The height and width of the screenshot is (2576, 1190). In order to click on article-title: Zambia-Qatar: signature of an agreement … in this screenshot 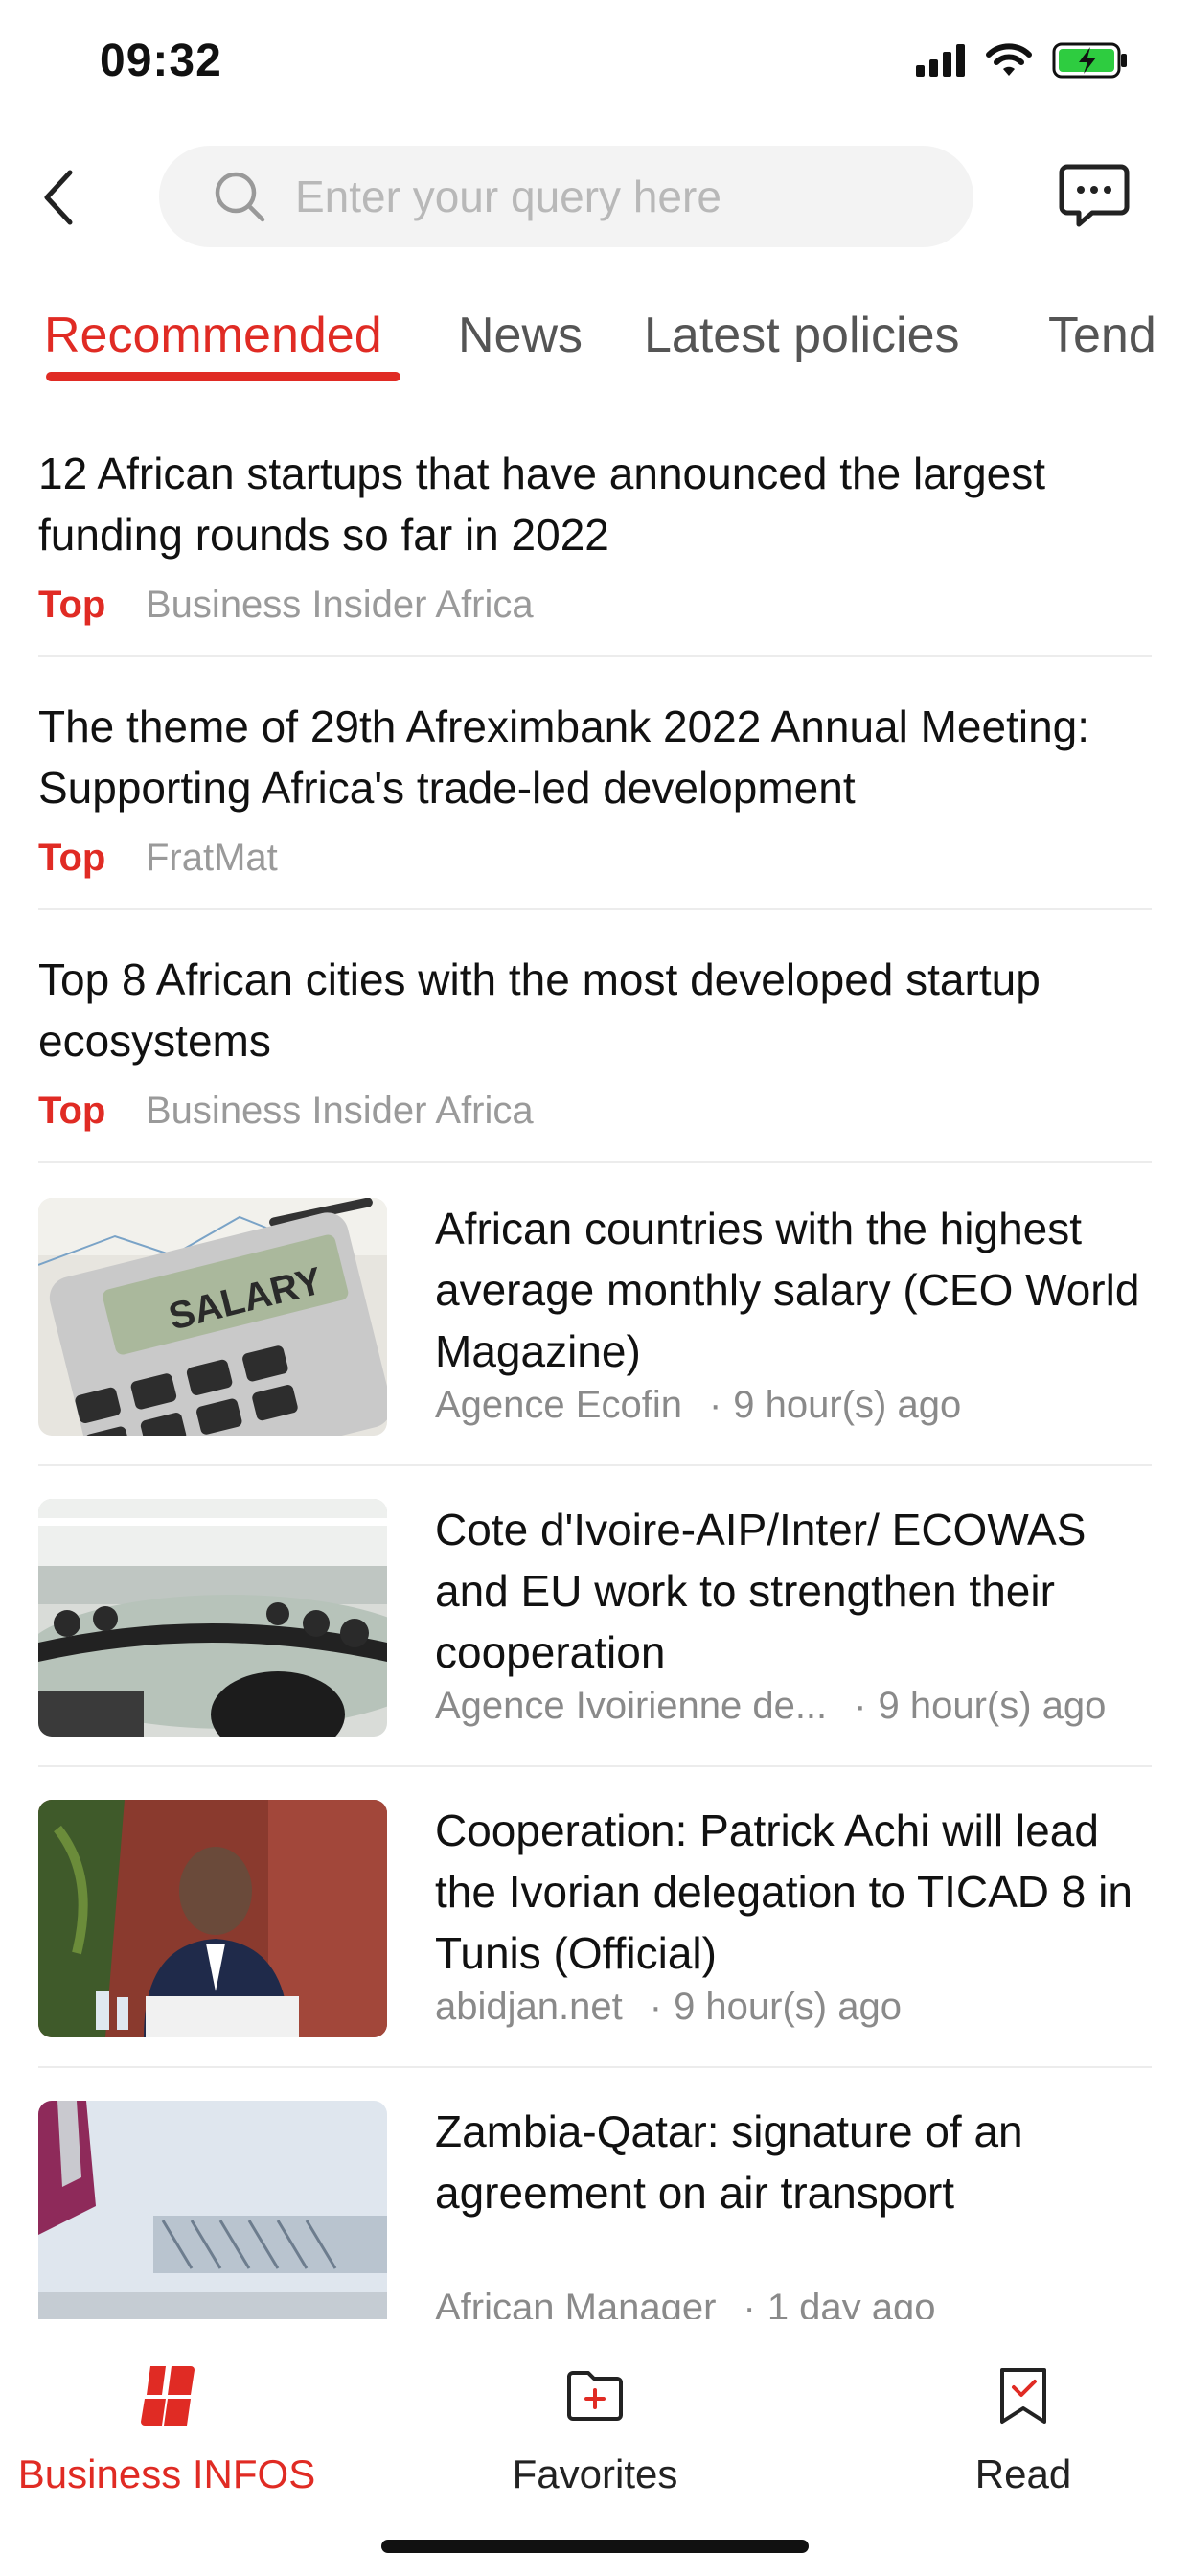, I will do `click(729, 2162)`.